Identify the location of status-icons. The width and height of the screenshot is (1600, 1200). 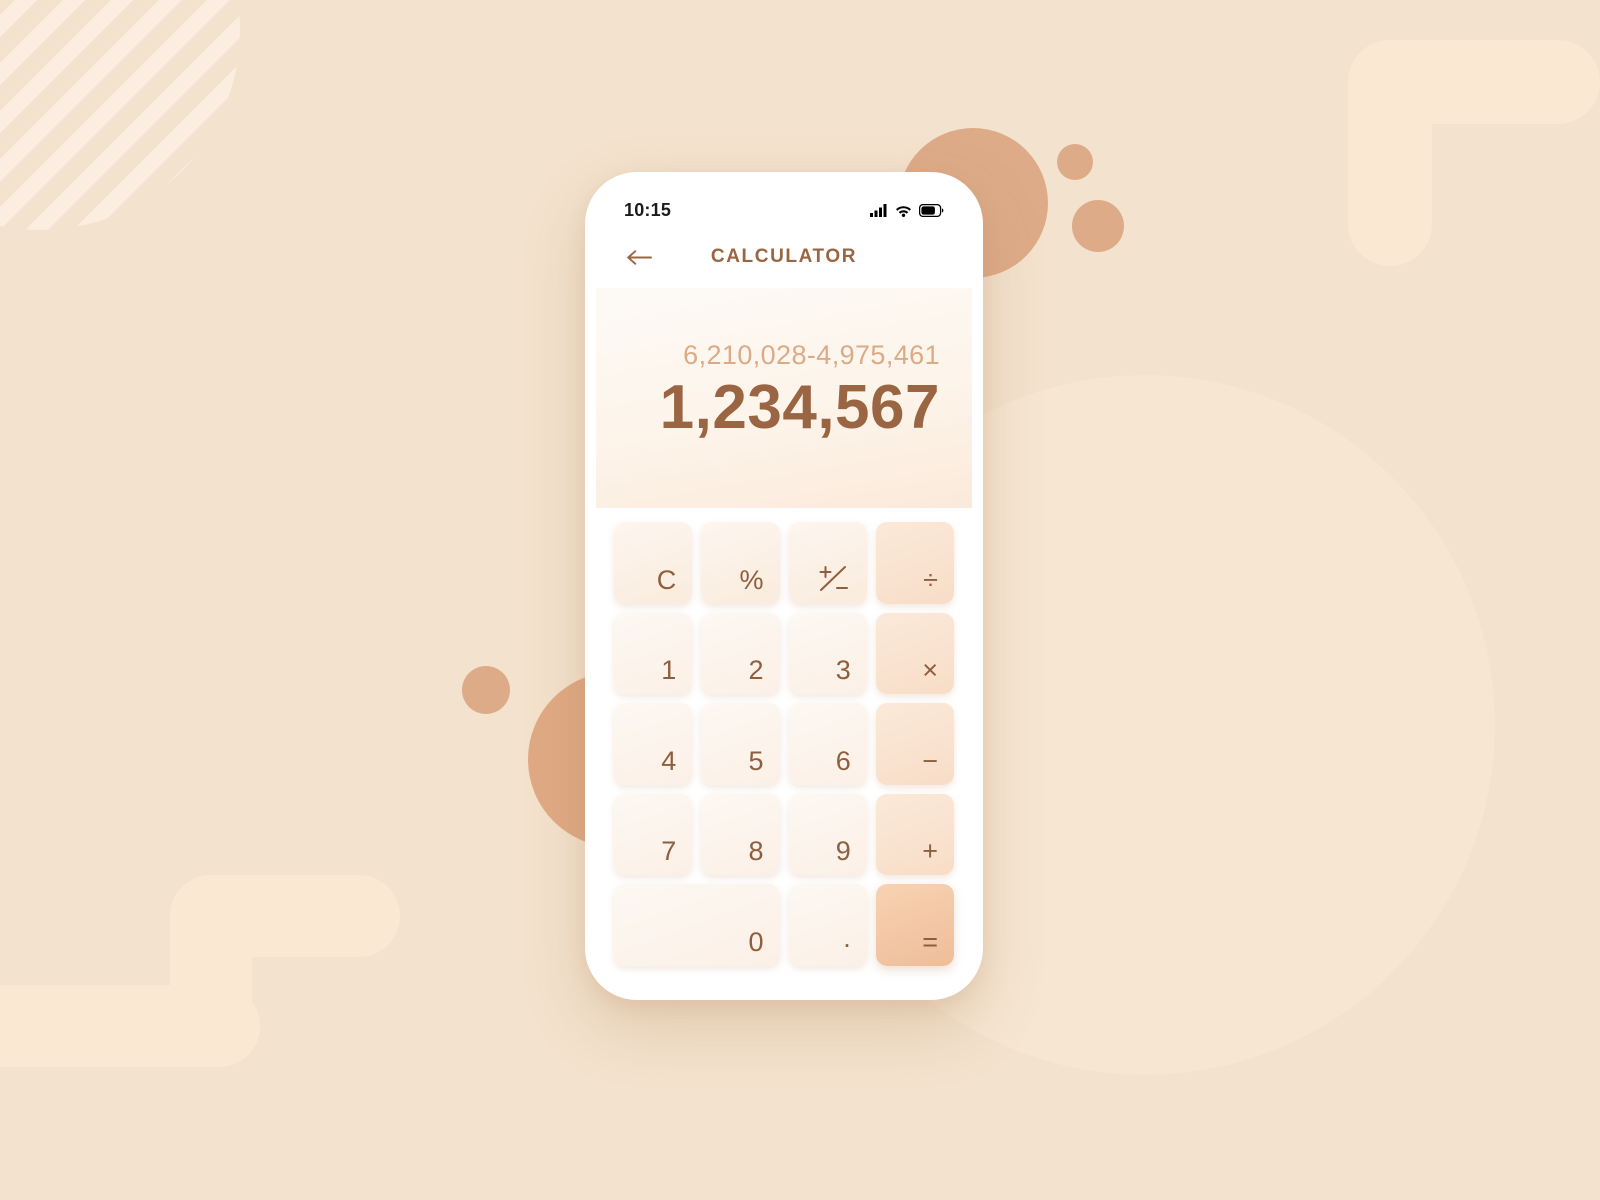
(907, 210).